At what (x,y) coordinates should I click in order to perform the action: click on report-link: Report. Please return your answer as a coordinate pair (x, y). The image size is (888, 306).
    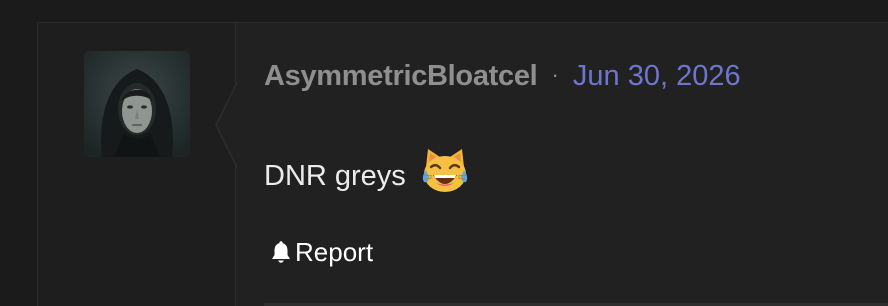
    Looking at the image, I should click on (334, 252).